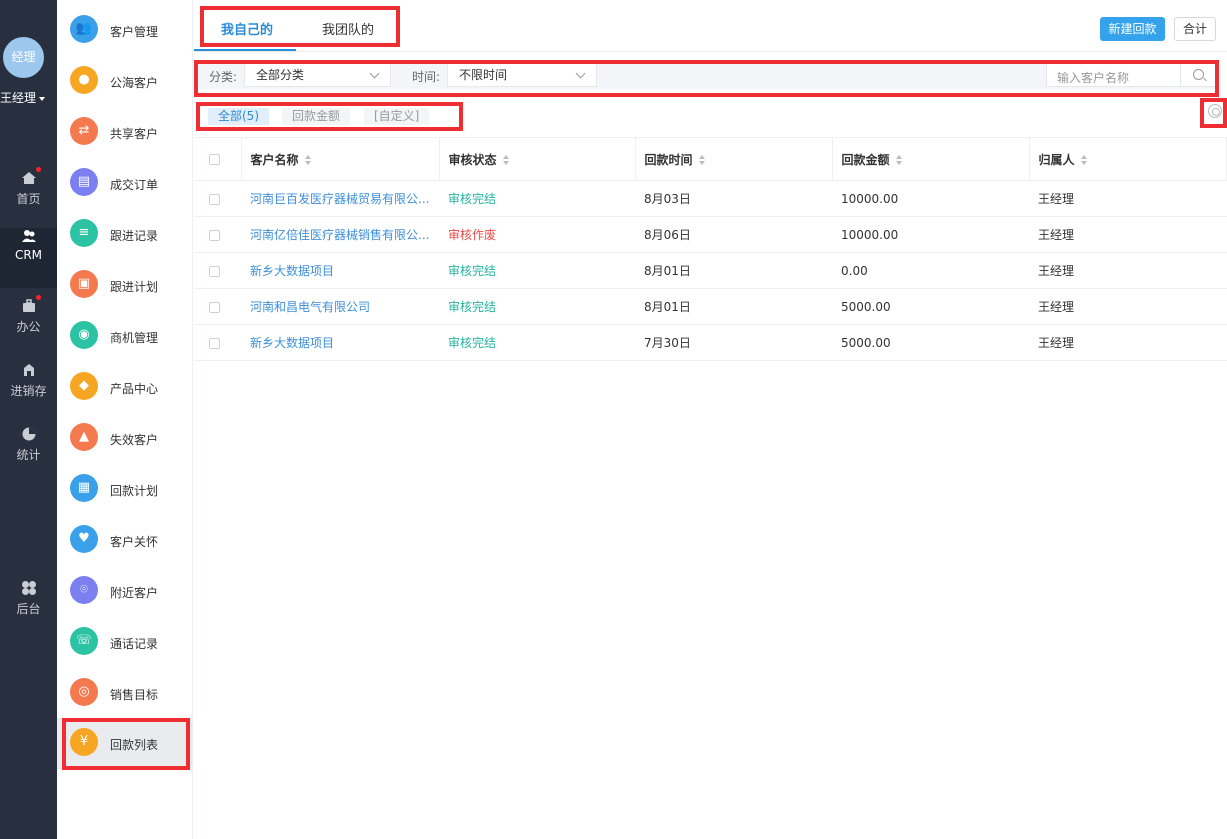 The width and height of the screenshot is (1227, 839). I want to click on rail-item-office: 办公, so click(28, 326).